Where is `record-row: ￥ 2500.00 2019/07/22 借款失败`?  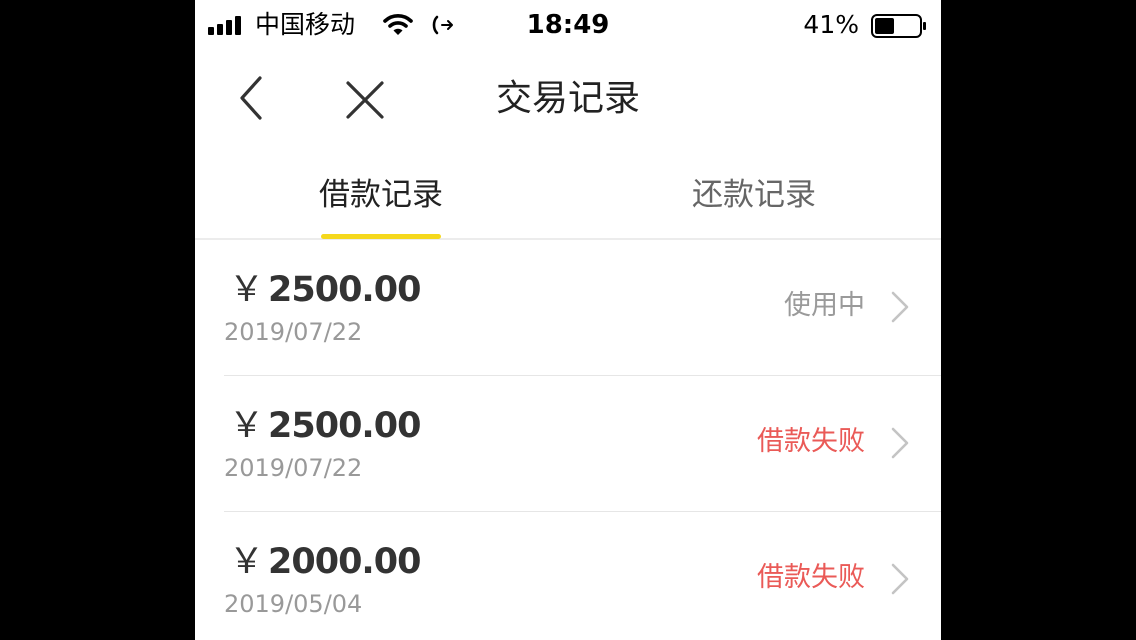
record-row: ￥ 2500.00 2019/07/22 借款失败 is located at coordinates (568, 444).